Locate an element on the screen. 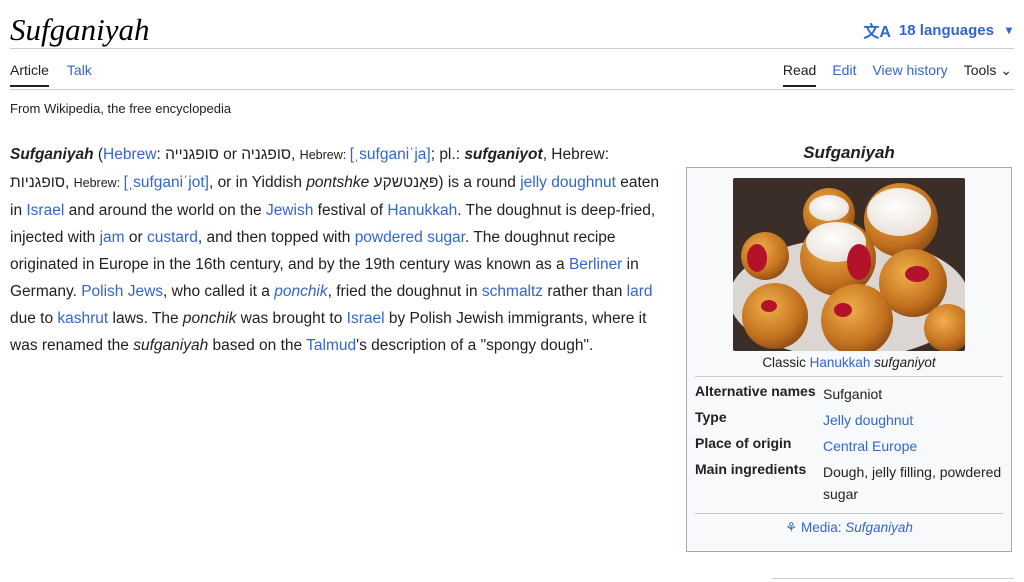  chevron-down-icon: ⌄ is located at coordinates (1006, 70).